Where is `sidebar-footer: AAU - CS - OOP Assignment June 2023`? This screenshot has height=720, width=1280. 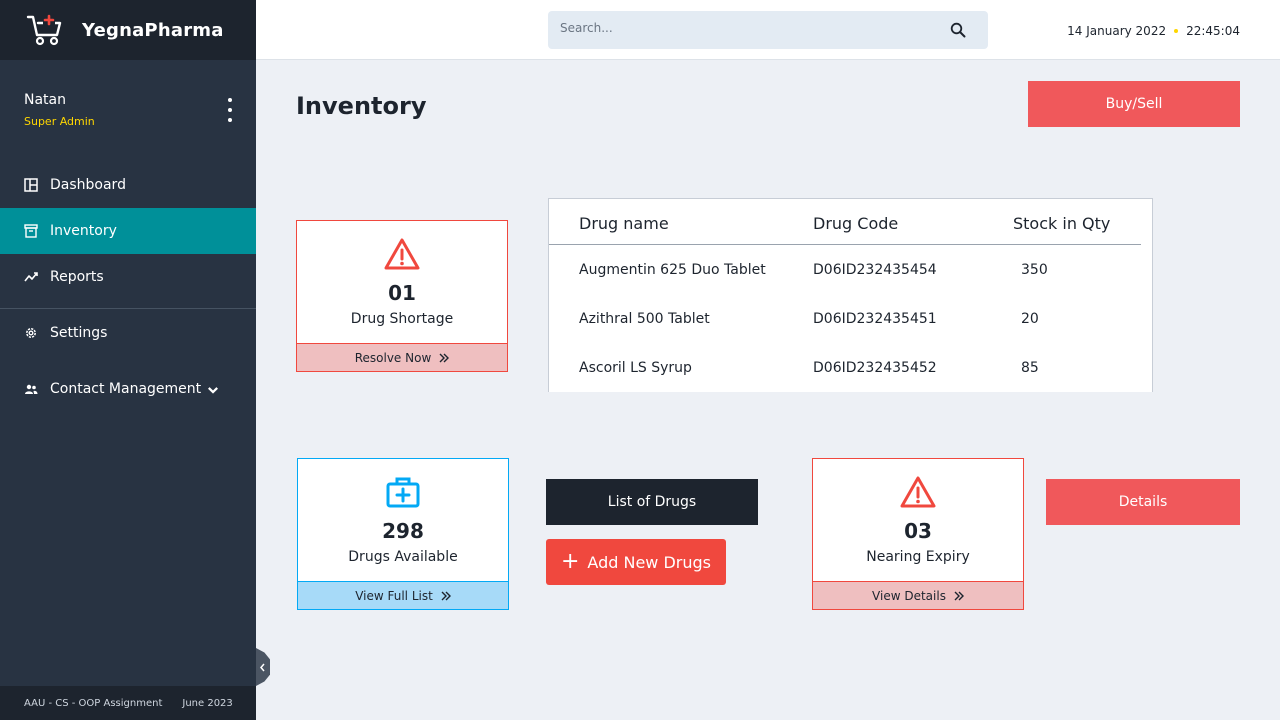
sidebar-footer: AAU - CS - OOP Assignment June 2023 is located at coordinates (128, 703).